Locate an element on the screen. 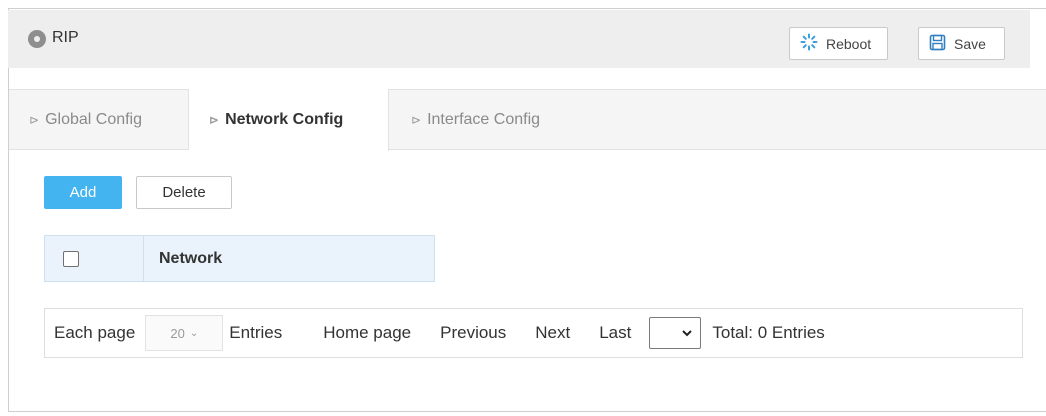 This screenshot has width=1046, height=416. reboot-label: Reboot is located at coordinates (849, 43).